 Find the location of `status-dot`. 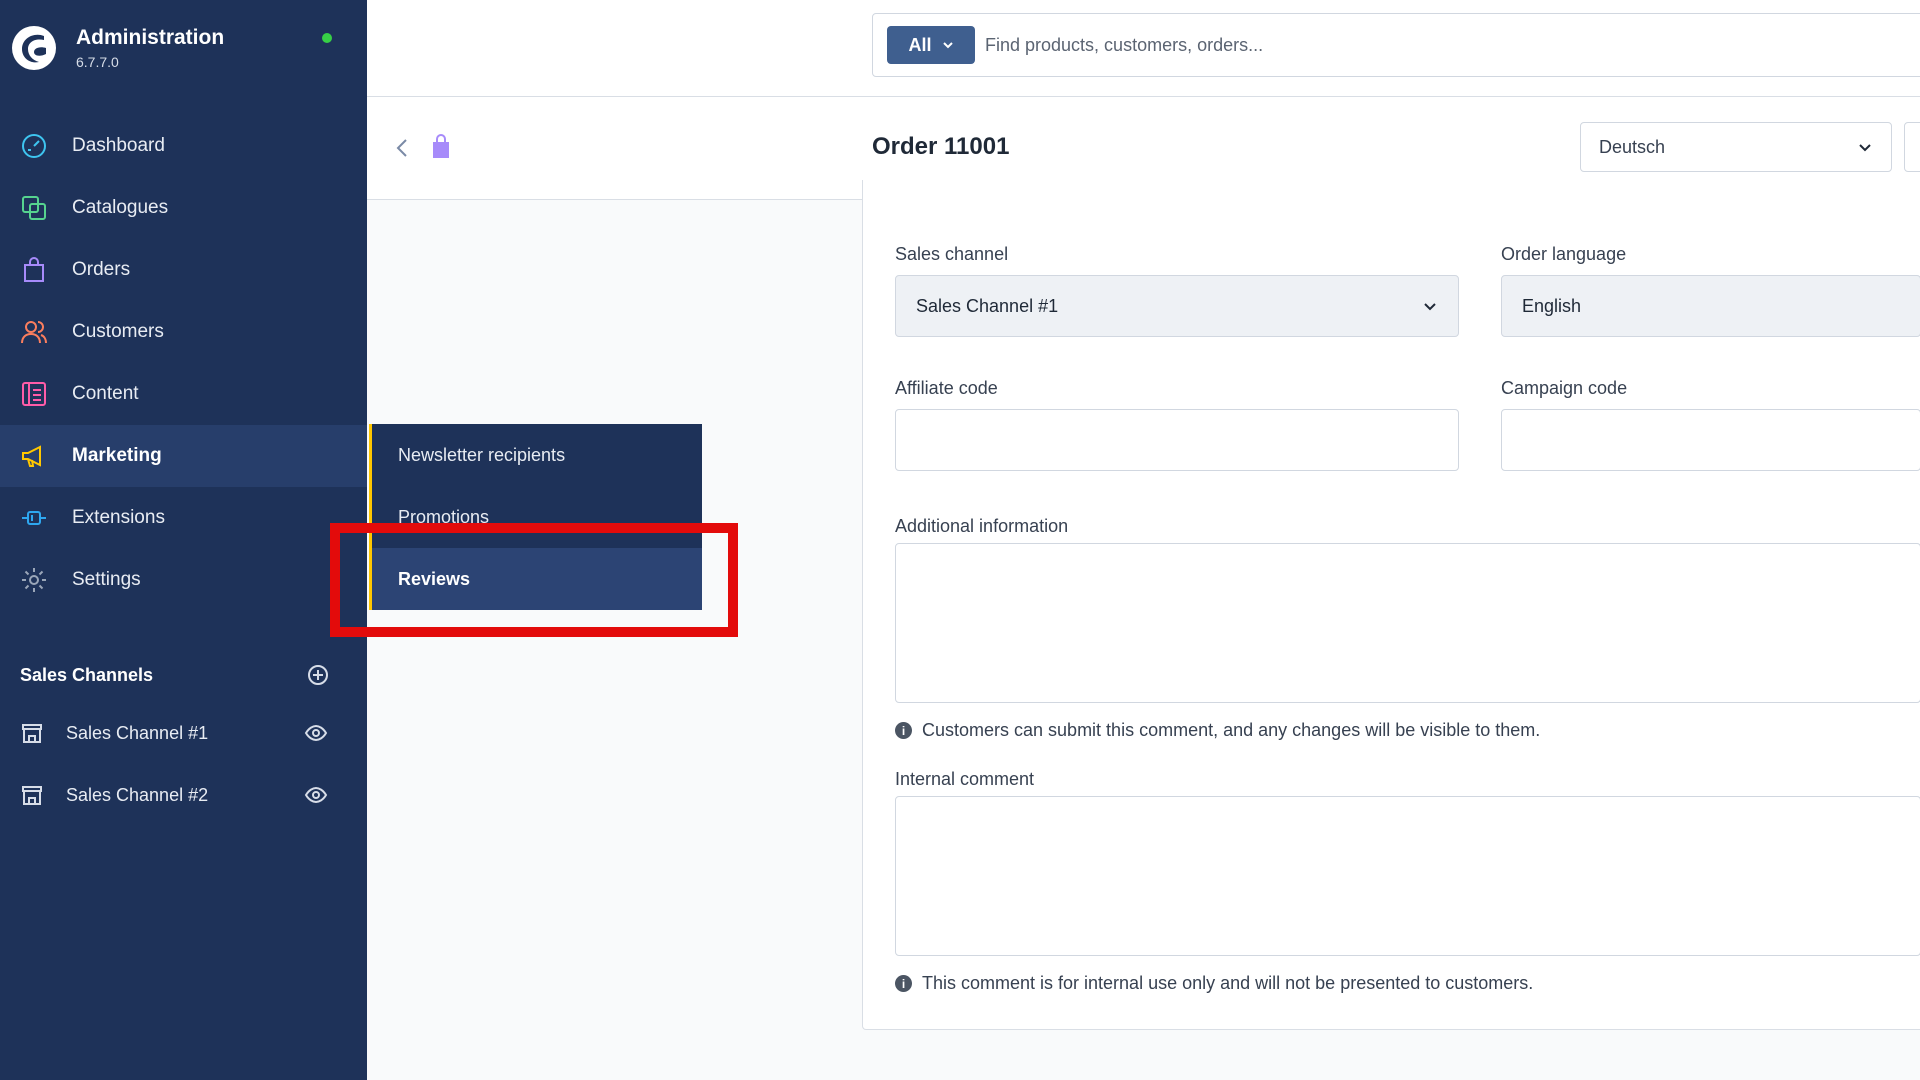

status-dot is located at coordinates (327, 38).